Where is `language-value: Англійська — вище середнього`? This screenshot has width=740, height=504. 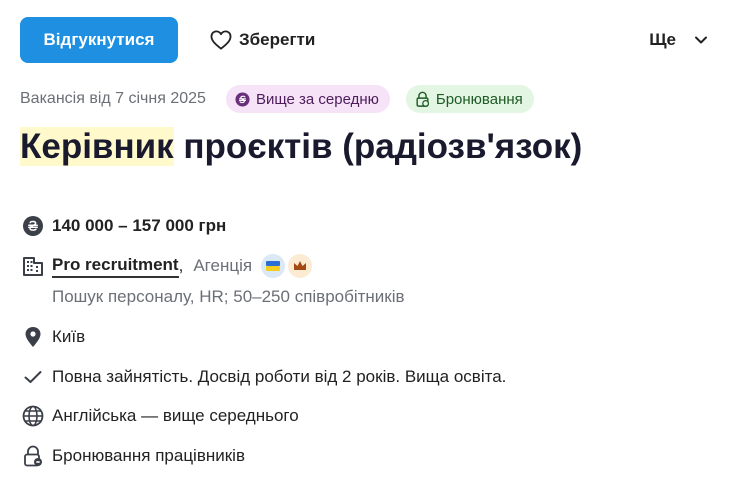 language-value: Англійська — вище середнього is located at coordinates (175, 415).